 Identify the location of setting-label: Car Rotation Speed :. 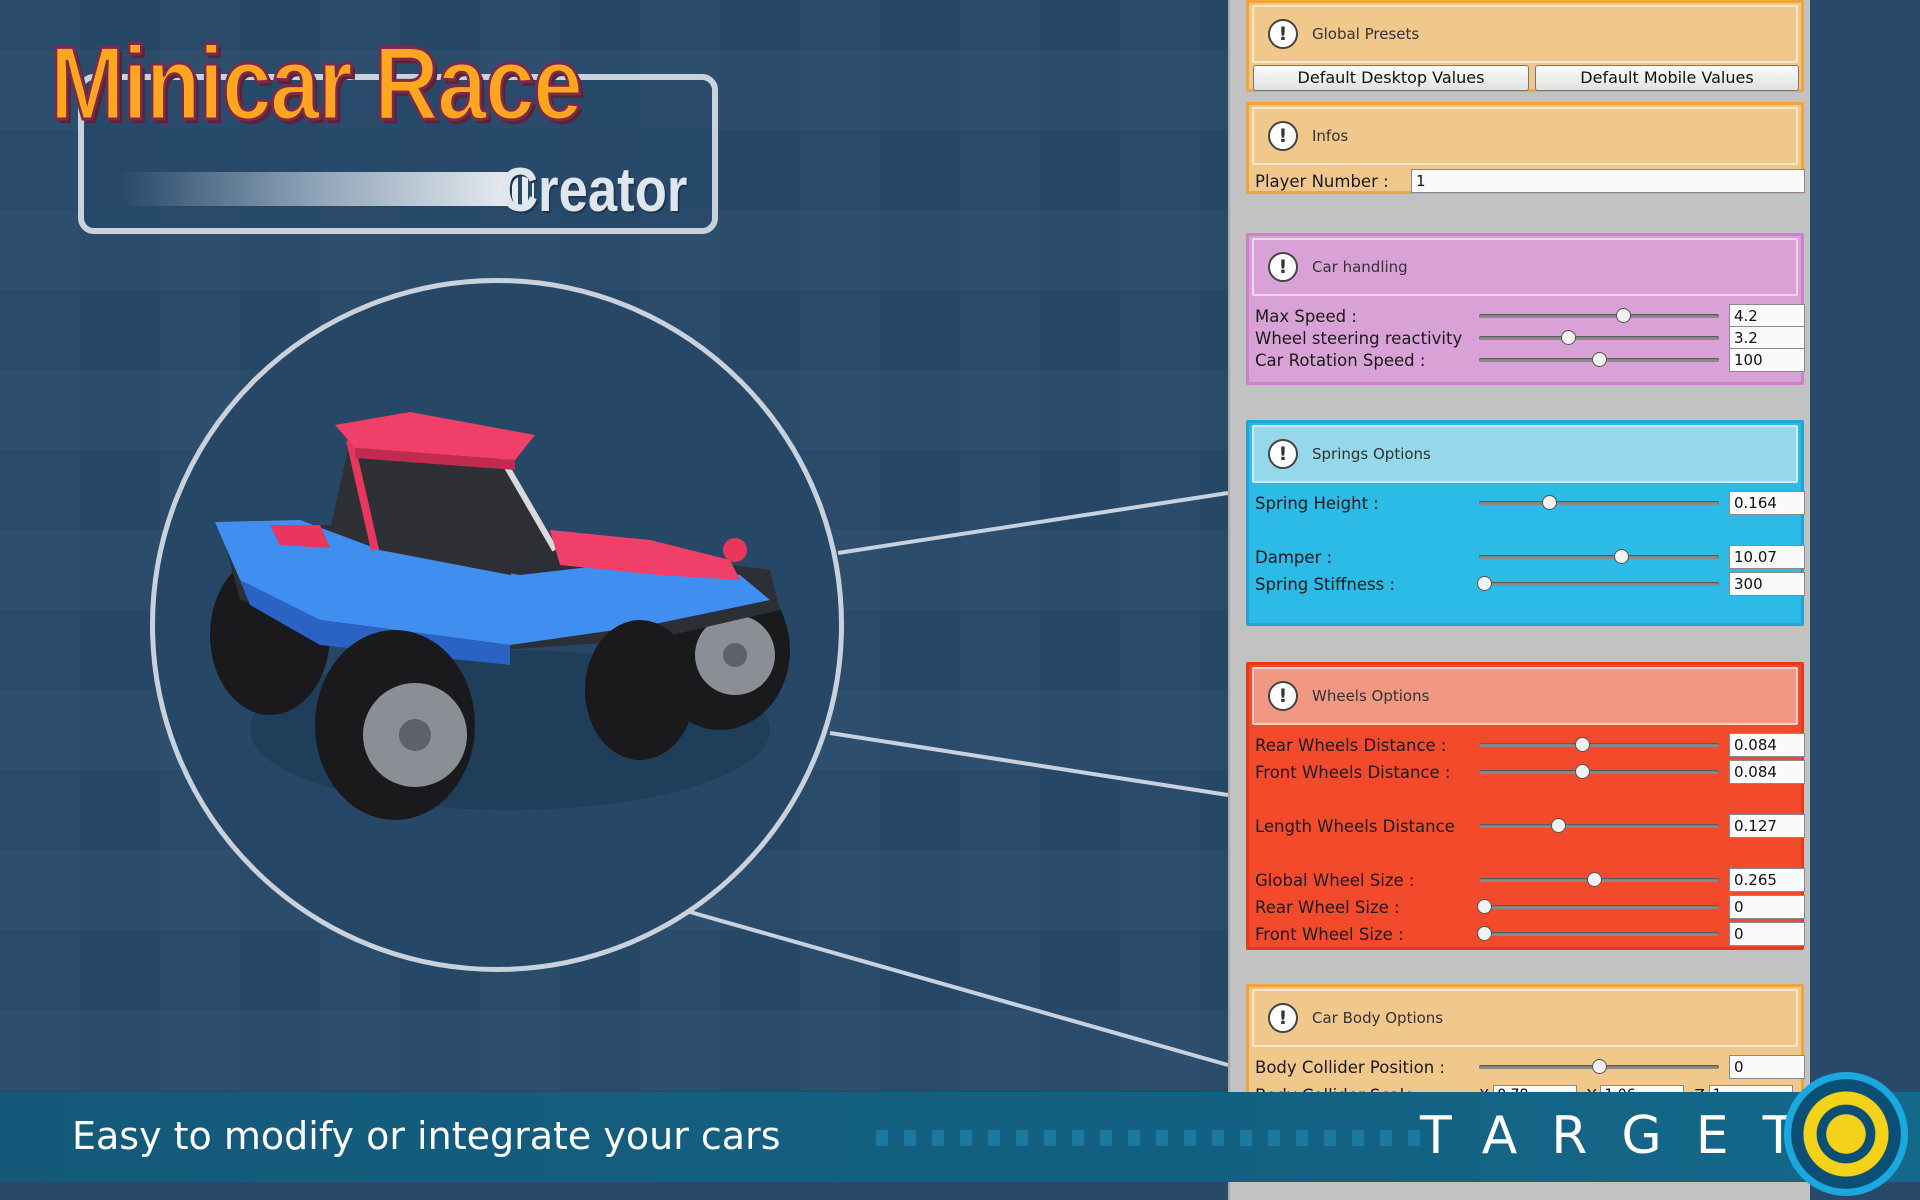
(1340, 360).